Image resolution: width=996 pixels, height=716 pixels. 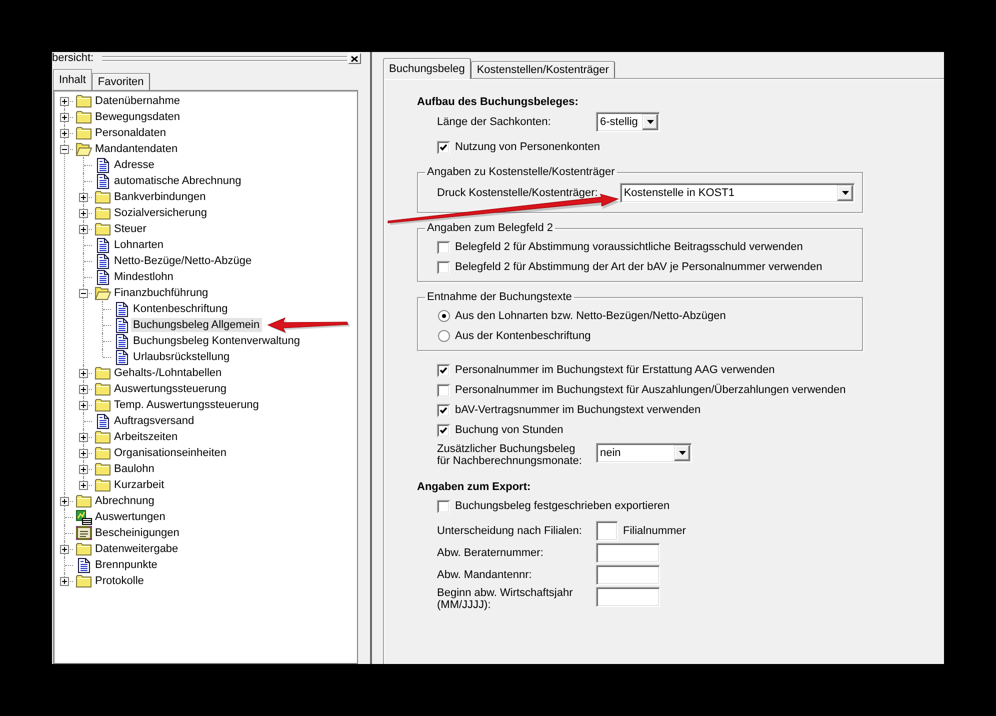 What do you see at coordinates (136, 149) in the screenshot?
I see `tree-item: Mandantendaten` at bounding box center [136, 149].